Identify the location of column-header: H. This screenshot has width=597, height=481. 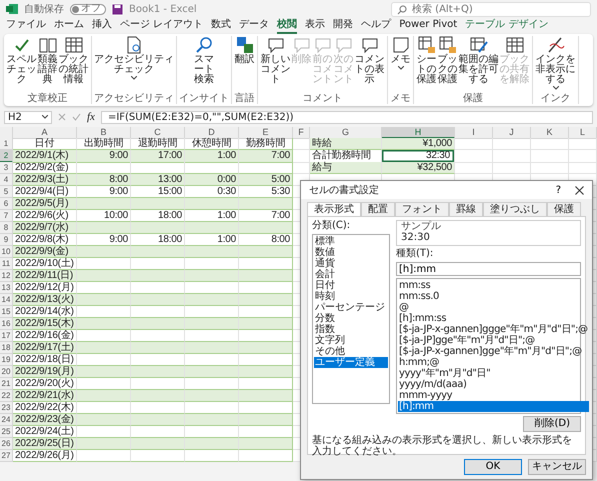
(418, 133).